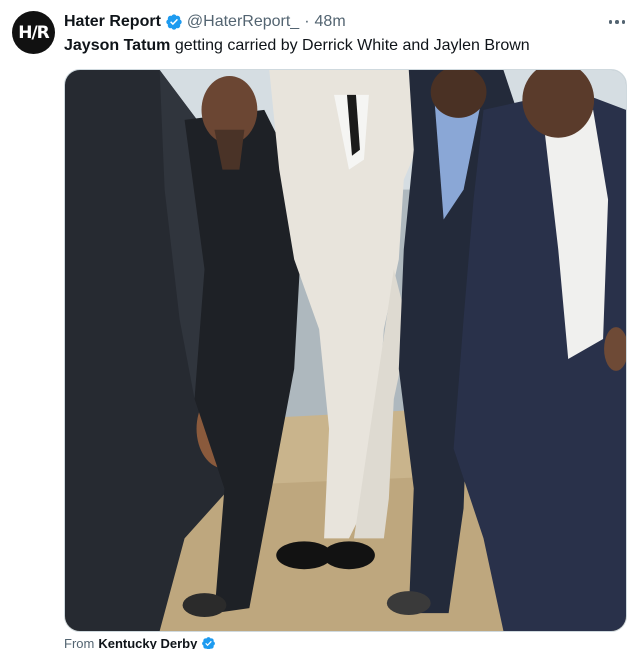  Describe the element at coordinates (209, 643) in the screenshot. I see `source-verified-badge-icon` at that location.